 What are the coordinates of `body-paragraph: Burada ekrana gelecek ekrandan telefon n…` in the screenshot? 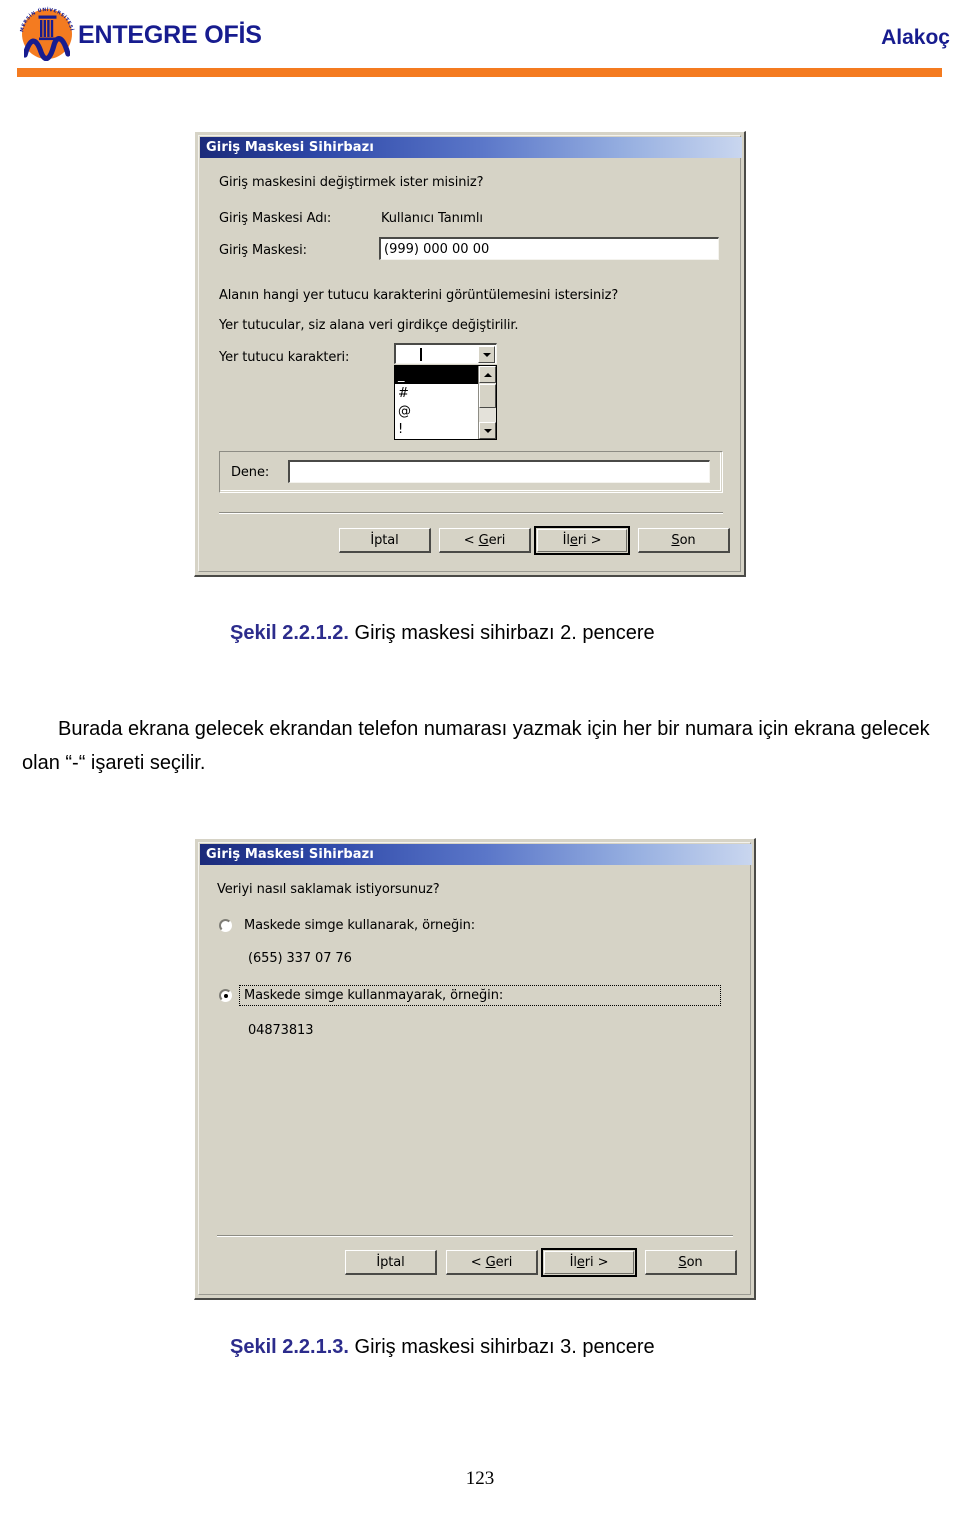 It's located at (476, 746).